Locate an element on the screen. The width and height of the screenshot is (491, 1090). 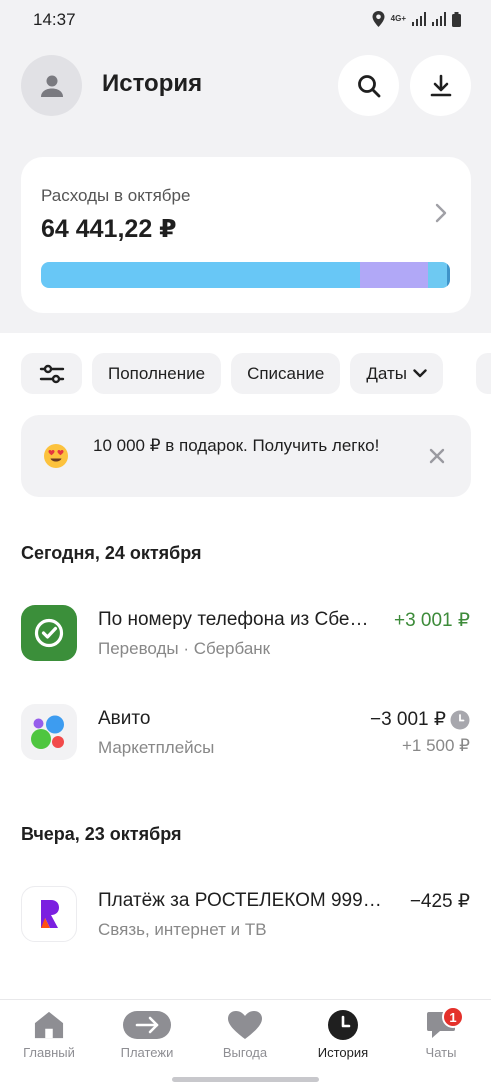
nav-item-benefits: Выгода is located at coordinates (245, 1039).